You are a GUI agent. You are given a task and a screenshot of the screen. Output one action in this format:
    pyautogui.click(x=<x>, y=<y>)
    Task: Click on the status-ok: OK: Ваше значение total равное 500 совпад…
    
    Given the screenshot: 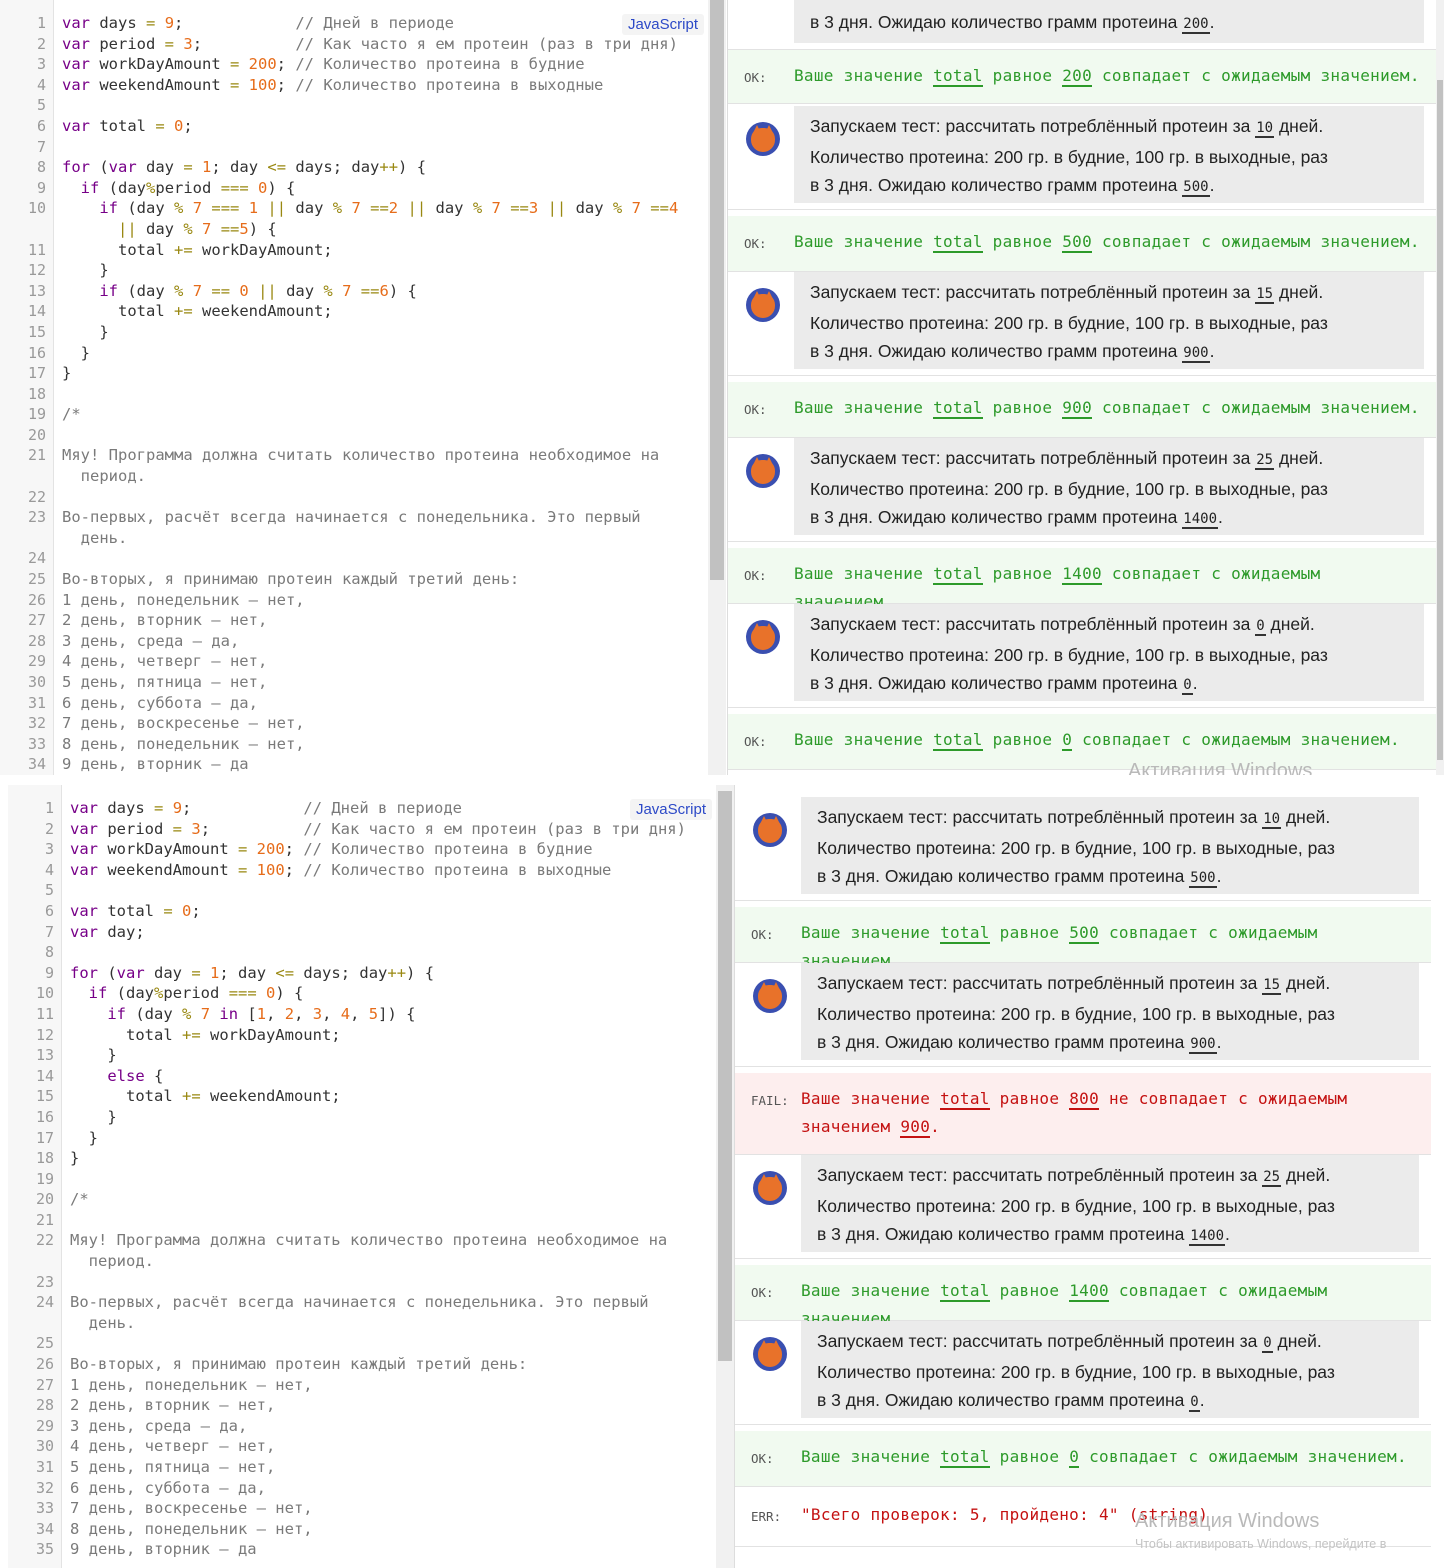 What is the action you would take?
    pyautogui.click(x=1083, y=938)
    